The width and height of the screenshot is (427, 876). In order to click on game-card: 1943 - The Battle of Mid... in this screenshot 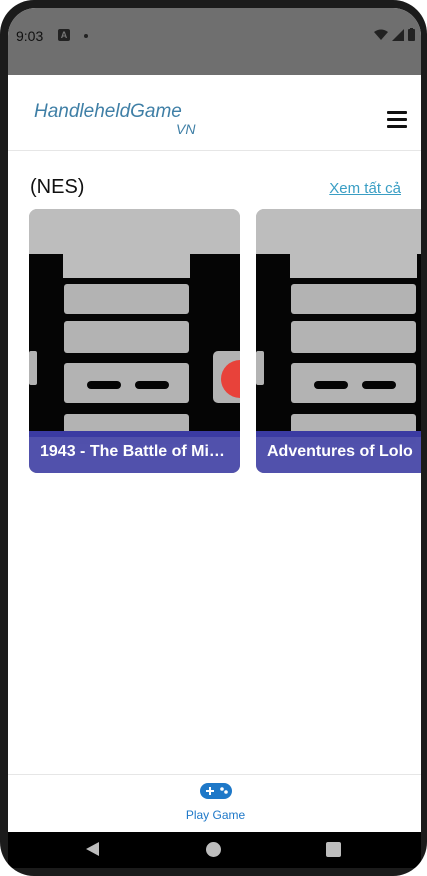, I will do `click(134, 341)`.